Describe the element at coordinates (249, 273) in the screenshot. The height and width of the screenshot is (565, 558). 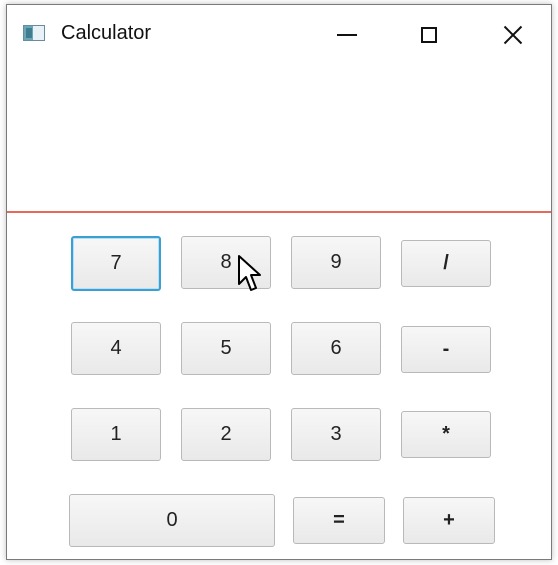
I see `mouse-pointer-icon` at that location.